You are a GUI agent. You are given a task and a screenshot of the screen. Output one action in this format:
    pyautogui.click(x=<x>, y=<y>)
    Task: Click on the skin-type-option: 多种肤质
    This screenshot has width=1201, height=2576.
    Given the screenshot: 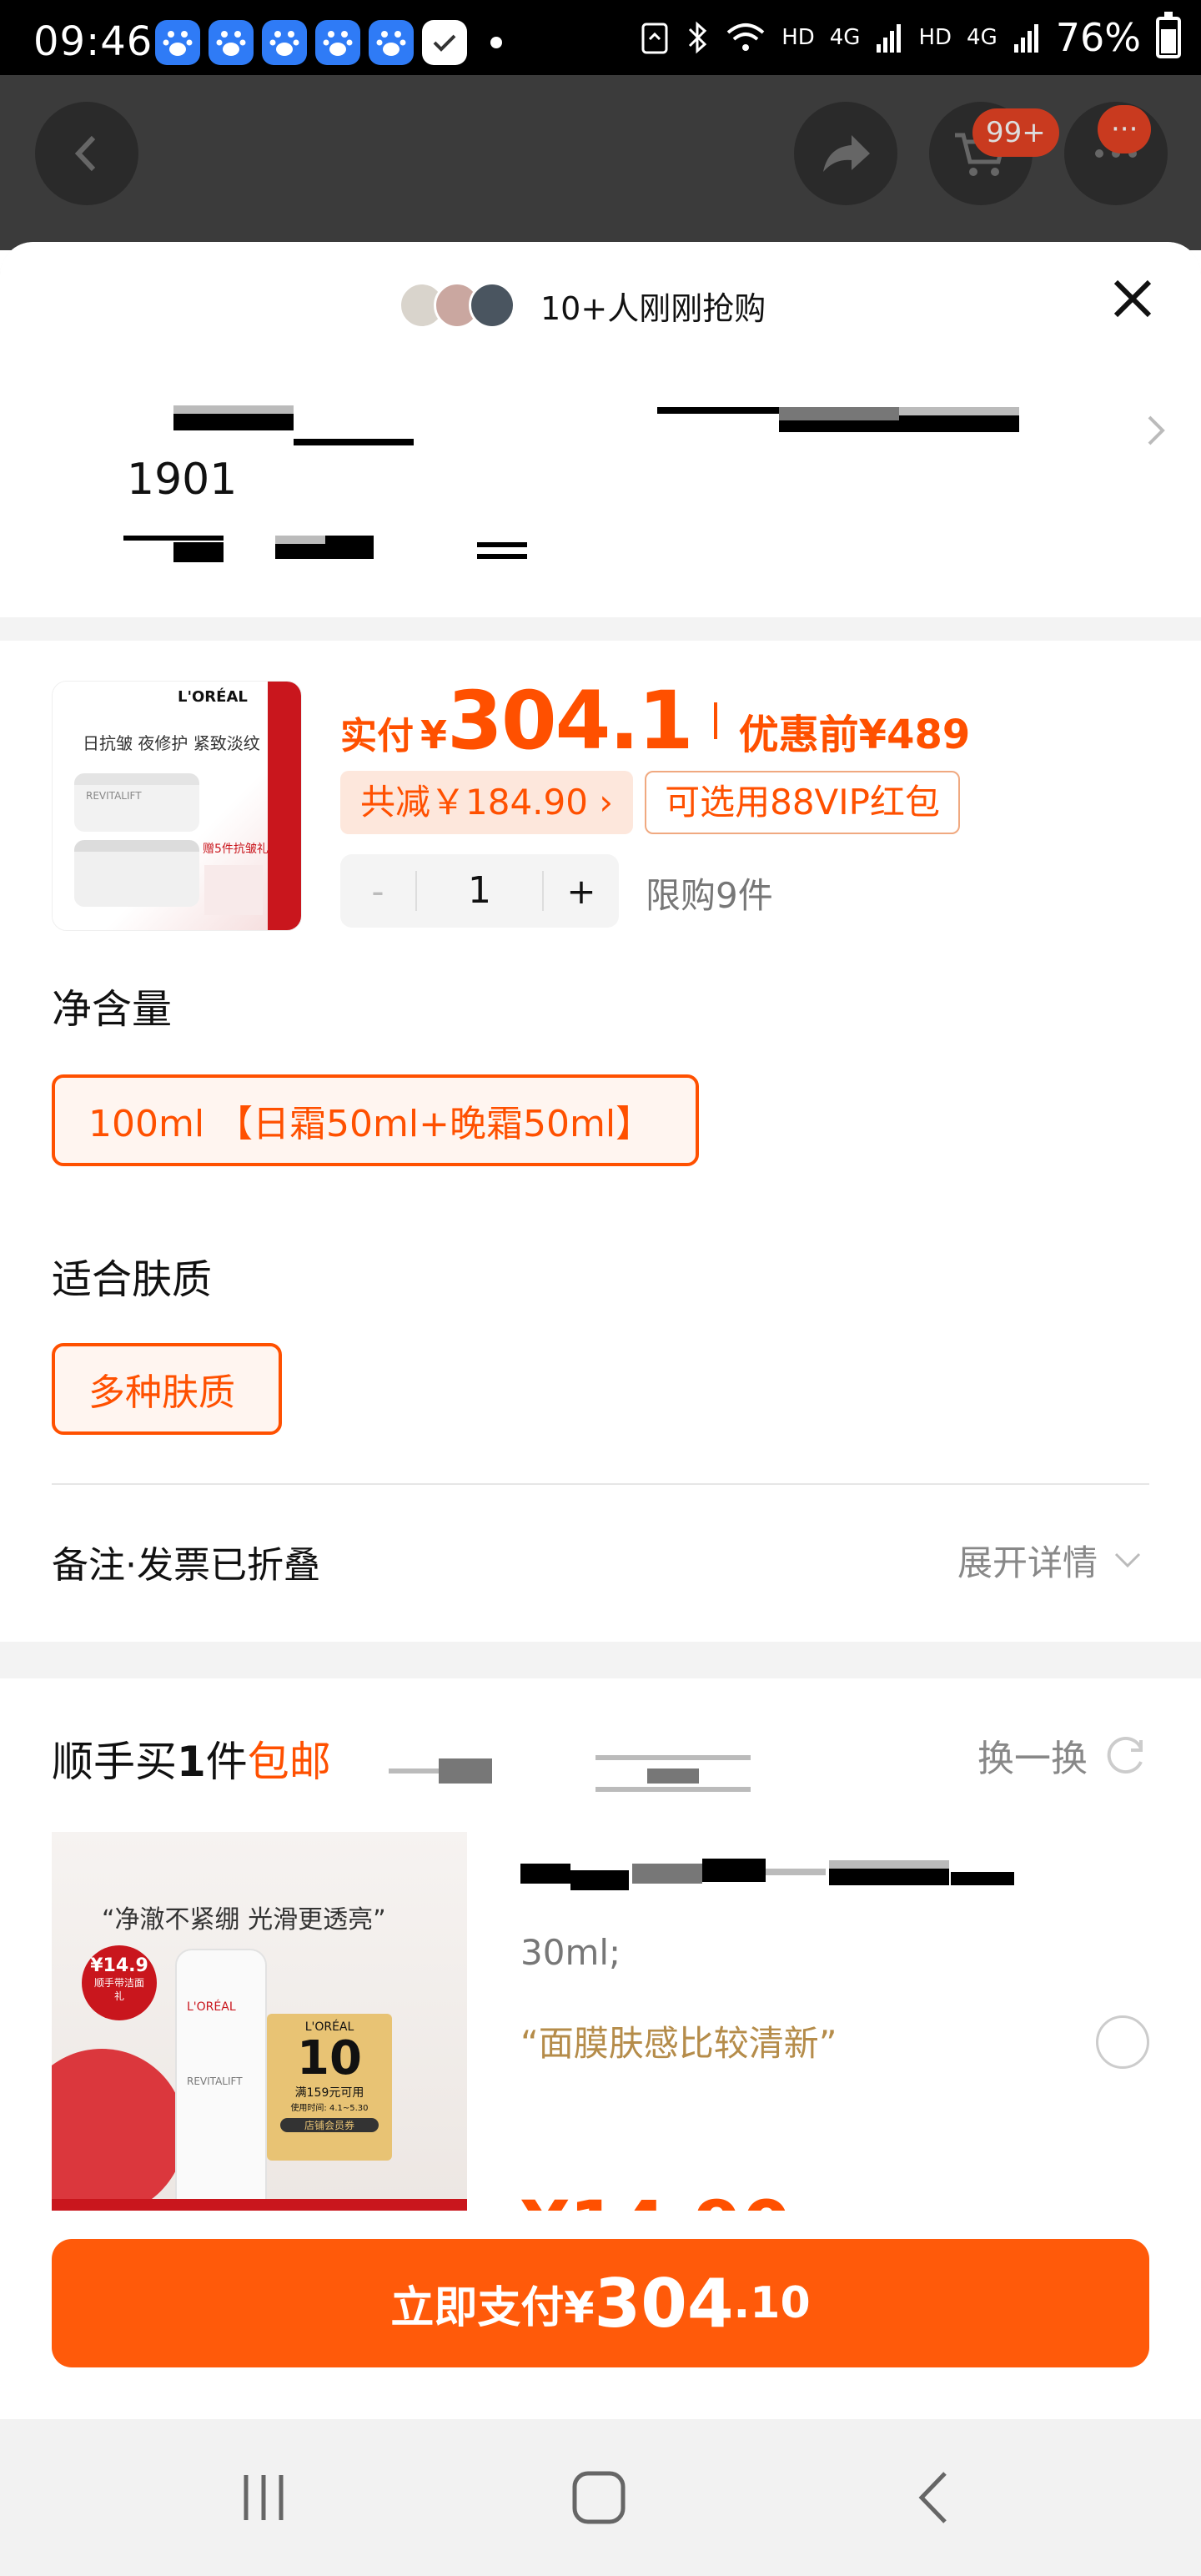 What is the action you would take?
    pyautogui.click(x=167, y=1389)
    